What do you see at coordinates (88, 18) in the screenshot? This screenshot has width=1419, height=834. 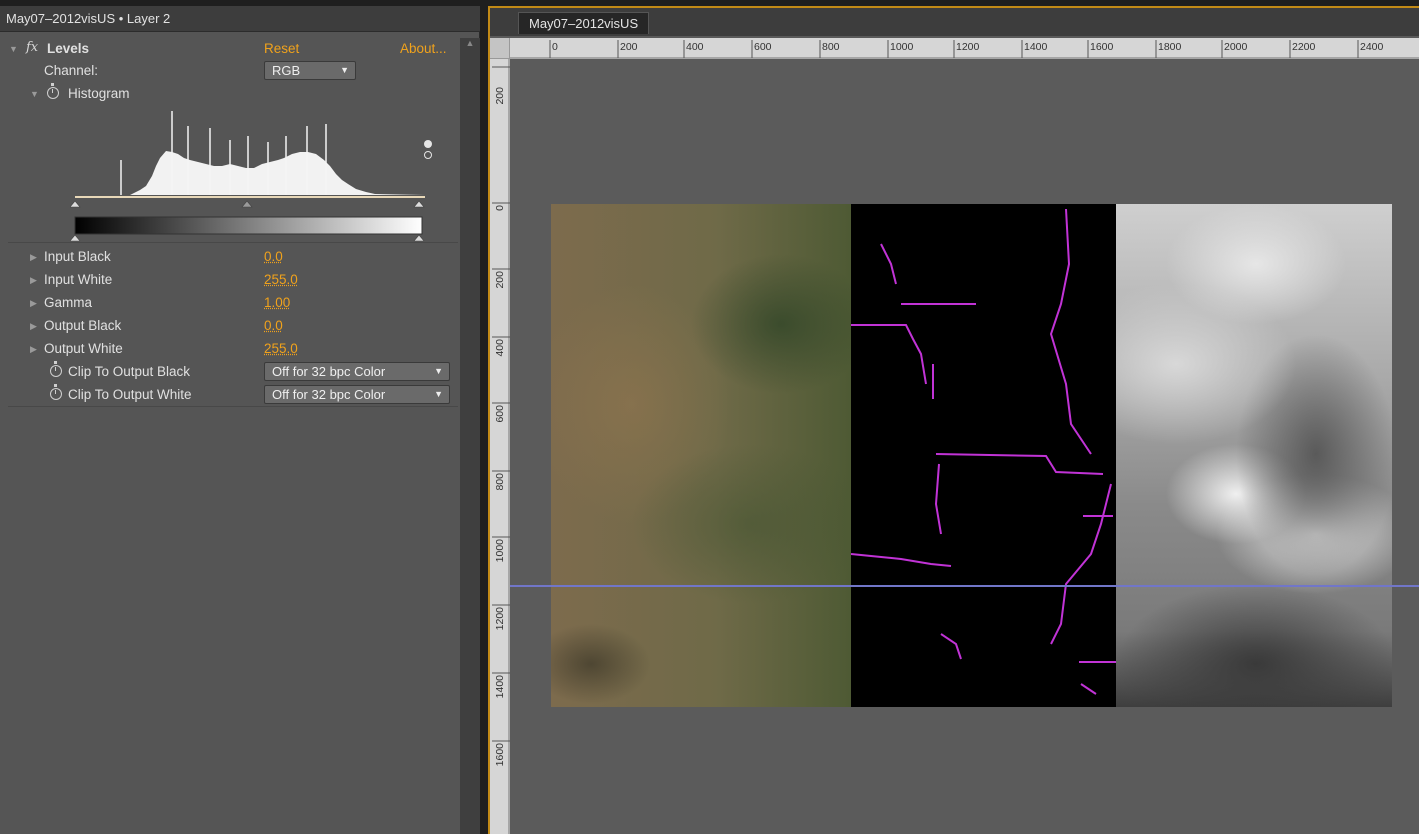 I see `panel-title: May07–2012visUS • Layer 2` at bounding box center [88, 18].